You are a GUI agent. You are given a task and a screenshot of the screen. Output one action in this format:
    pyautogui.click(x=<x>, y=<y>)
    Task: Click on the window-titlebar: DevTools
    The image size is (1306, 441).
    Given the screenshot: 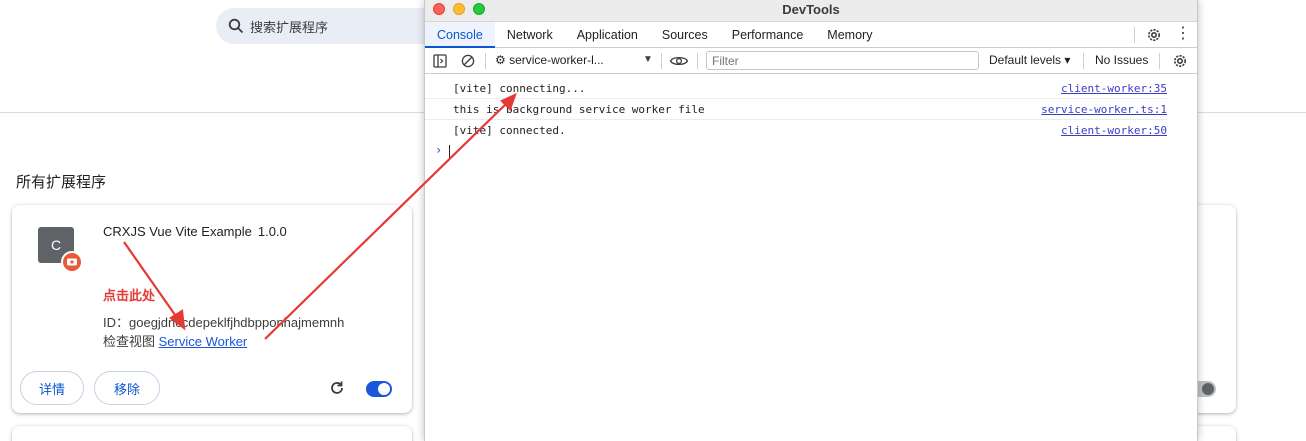 What is the action you would take?
    pyautogui.click(x=811, y=11)
    